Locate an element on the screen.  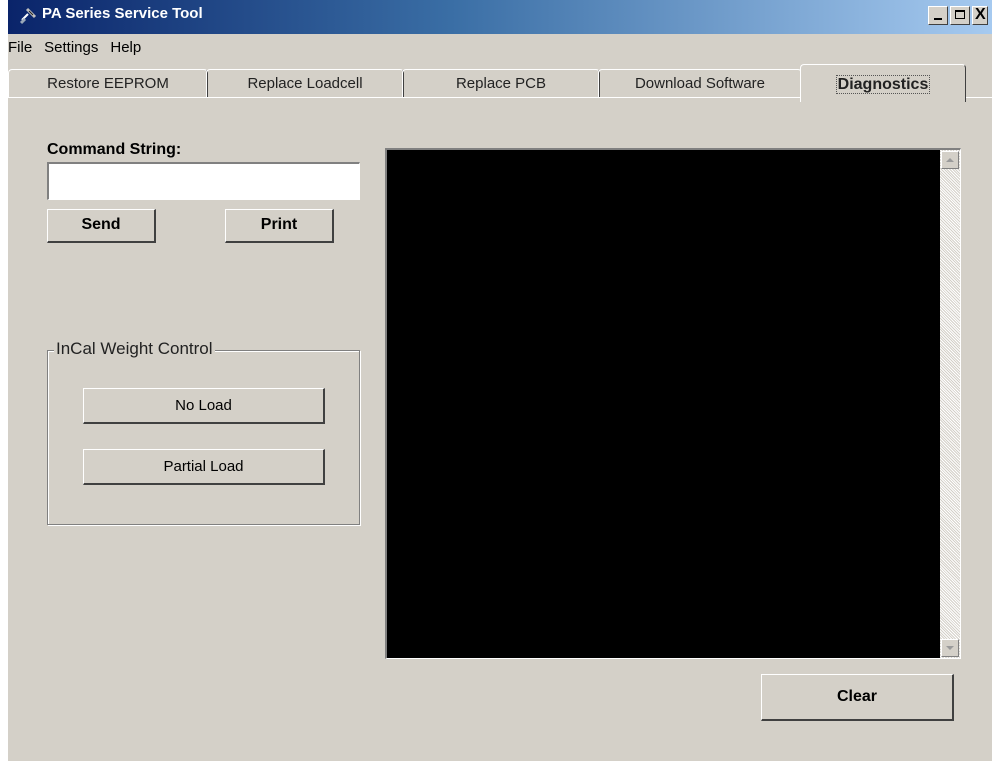
print-button: Print is located at coordinates (279, 226).